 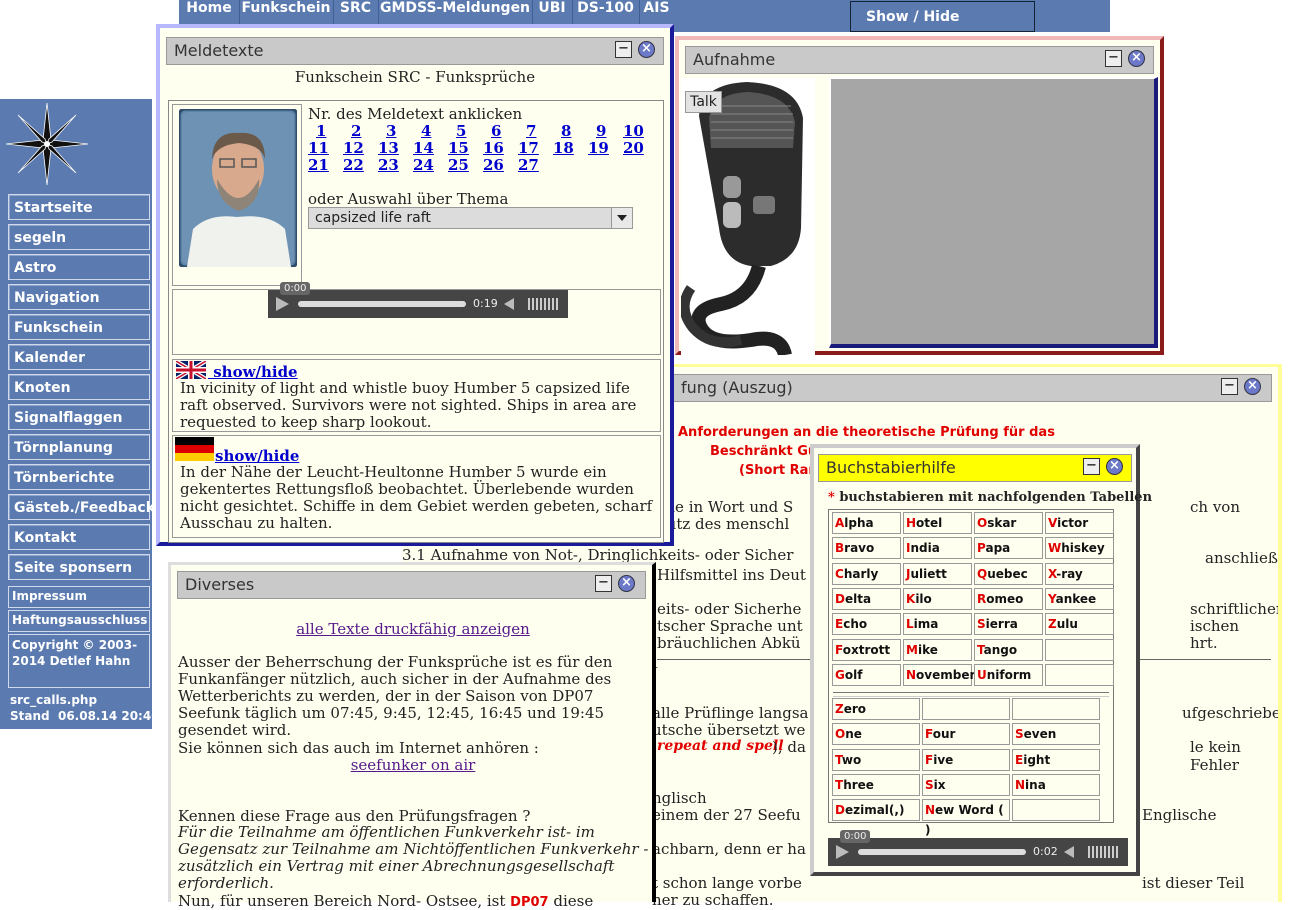 I want to click on talk-button: Talk, so click(x=703, y=102).